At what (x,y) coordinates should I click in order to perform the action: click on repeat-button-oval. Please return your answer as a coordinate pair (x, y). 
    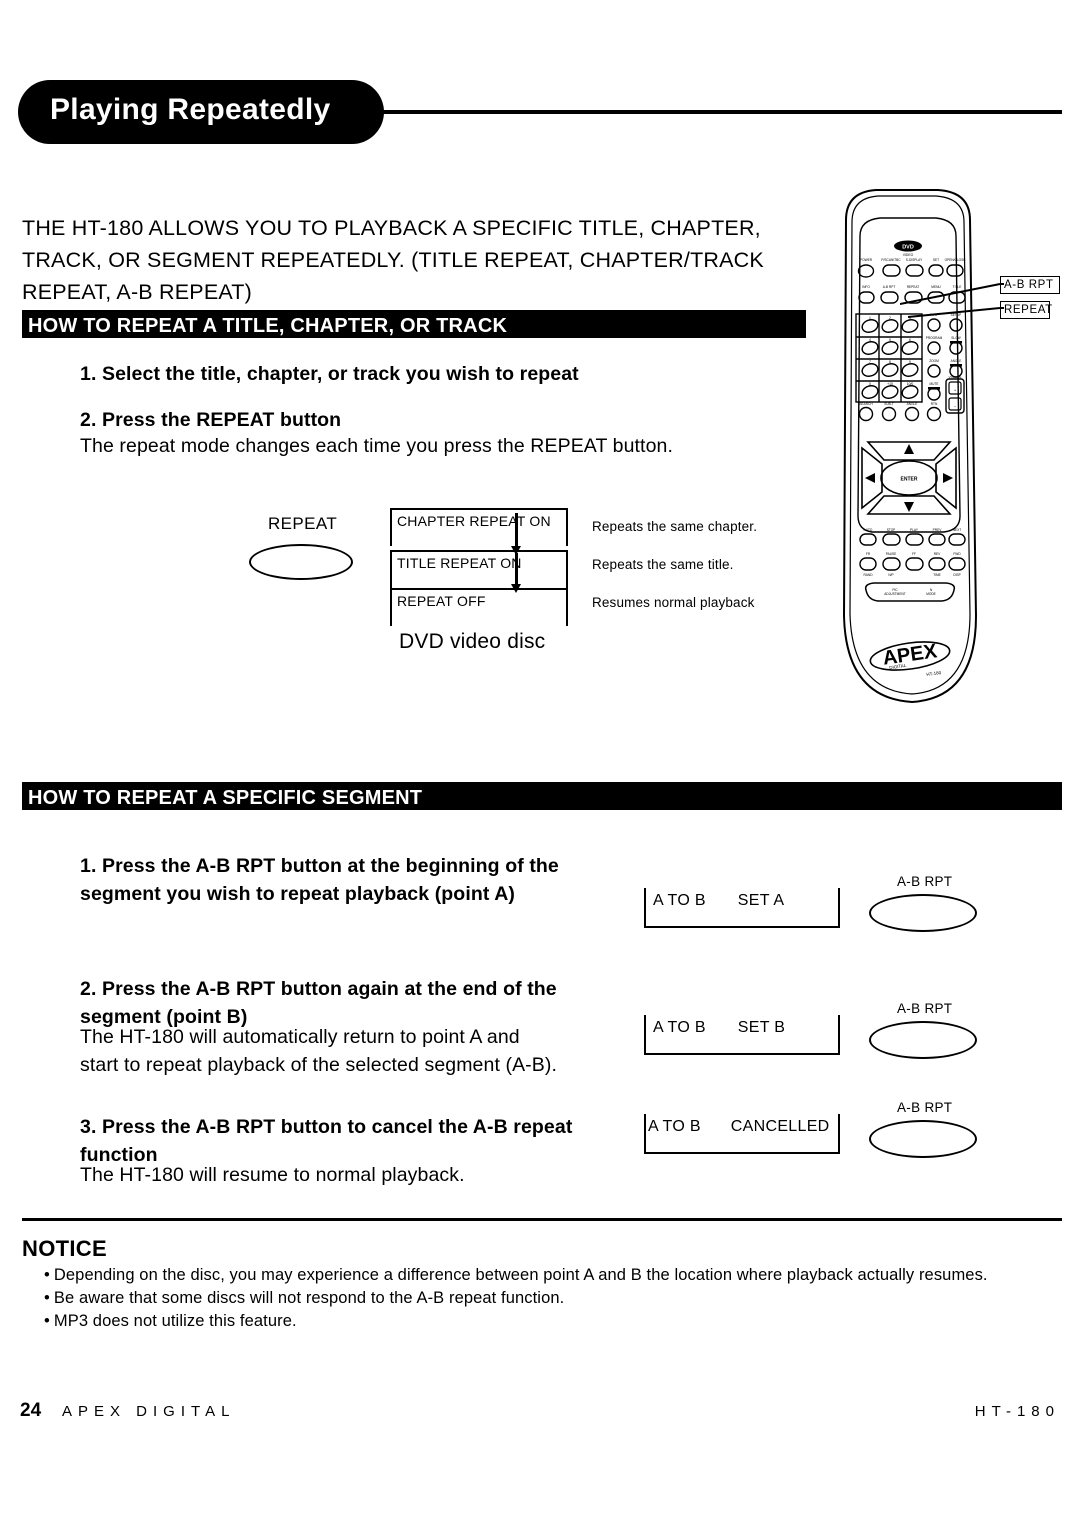
    Looking at the image, I should click on (301, 562).